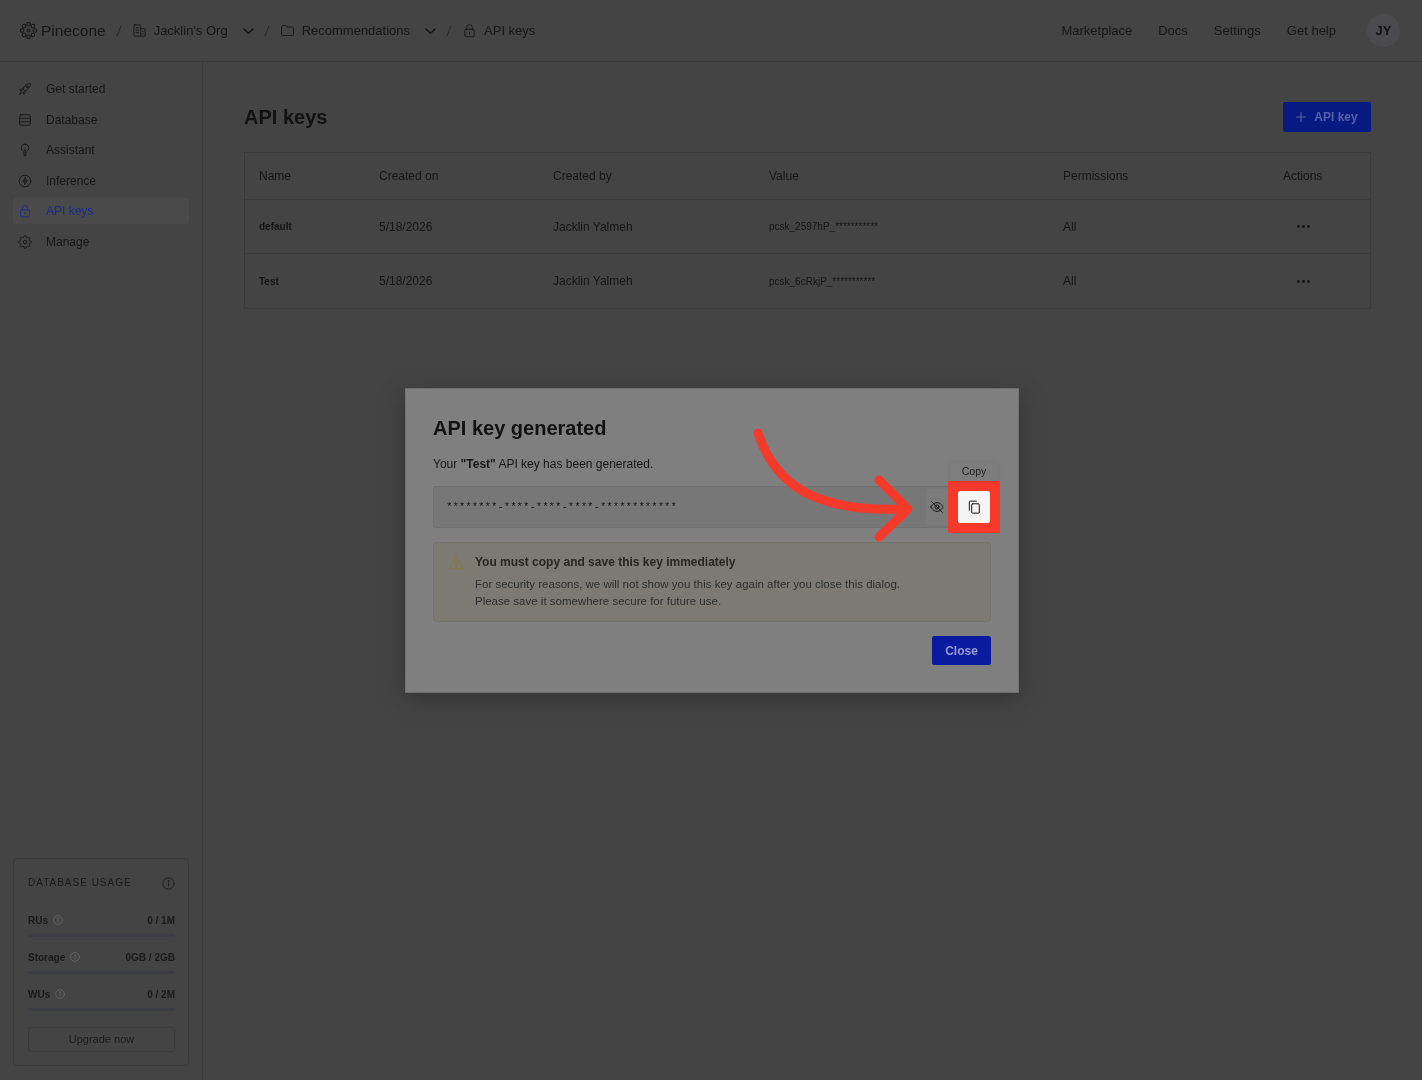 This screenshot has height=1080, width=1422. Describe the element at coordinates (1301, 117) in the screenshot. I see `plus-icon` at that location.